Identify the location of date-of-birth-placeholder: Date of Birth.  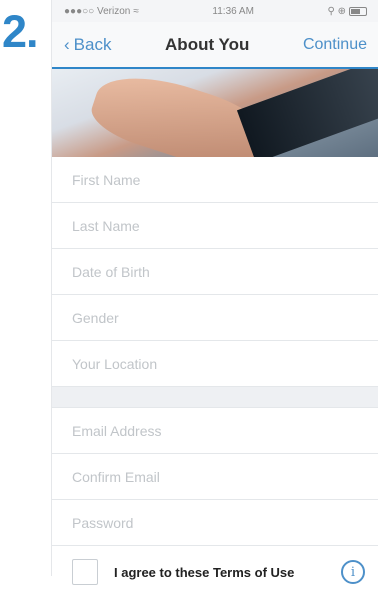
(111, 271).